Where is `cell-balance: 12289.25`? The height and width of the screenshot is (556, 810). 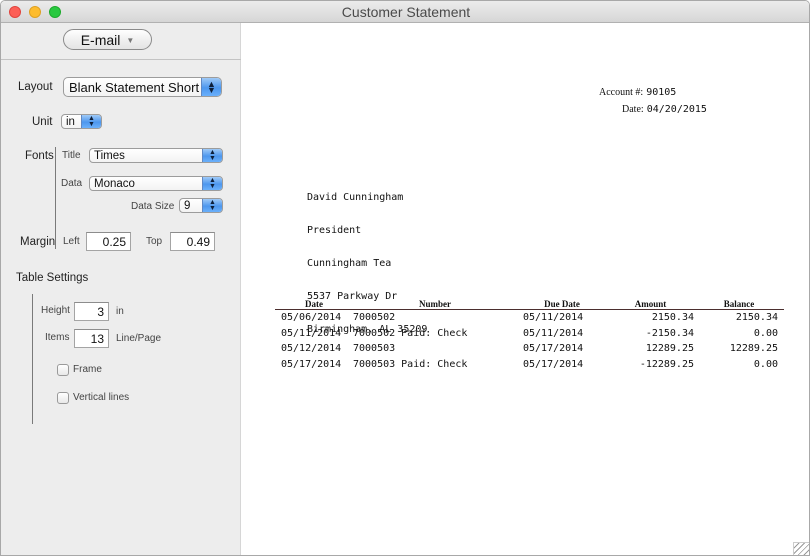
cell-balance: 12289.25 is located at coordinates (753, 349).